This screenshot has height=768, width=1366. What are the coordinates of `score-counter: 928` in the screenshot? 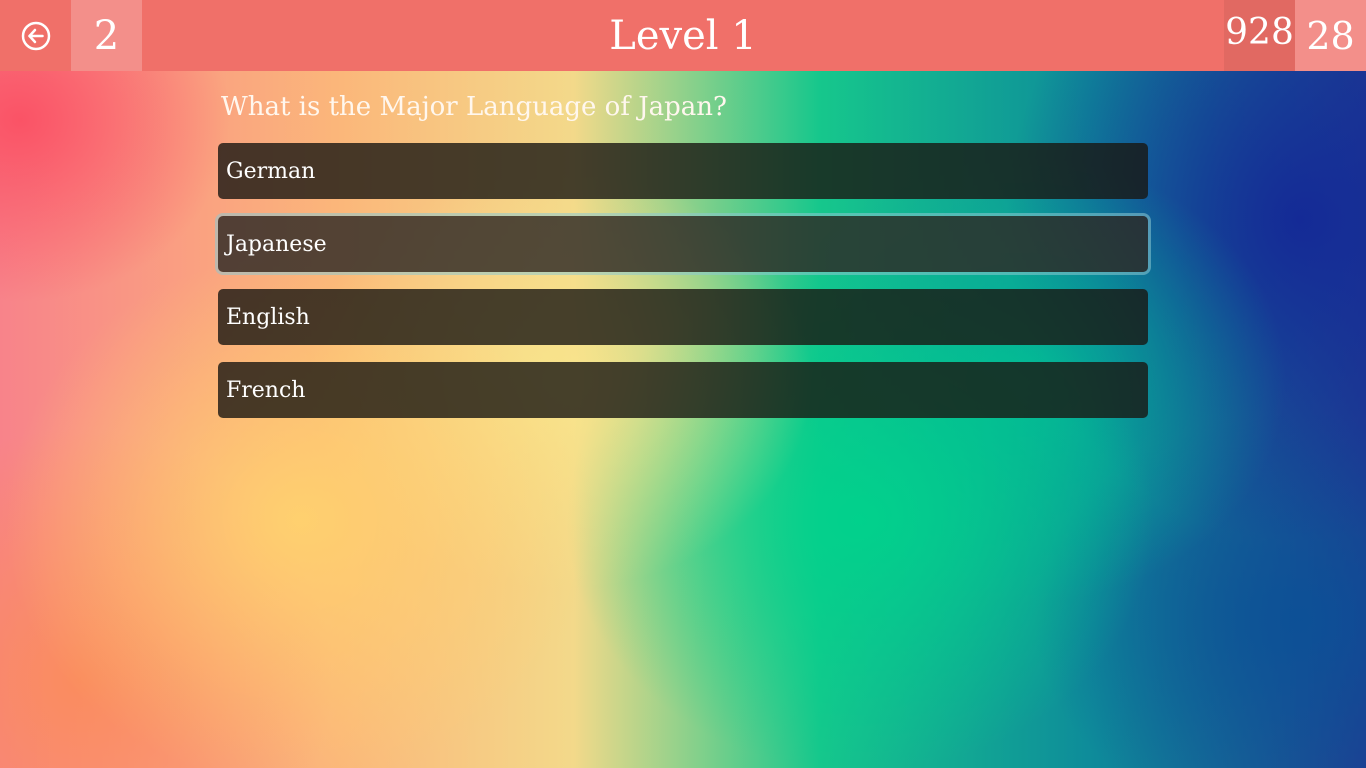 It's located at (1259, 35).